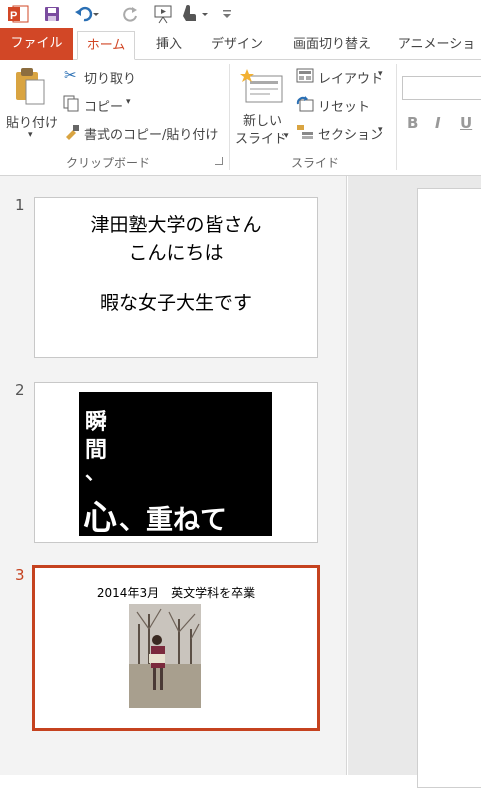  What do you see at coordinates (263, 106) in the screenshot?
I see `new-slide-button: 新しい スライド ▾` at bounding box center [263, 106].